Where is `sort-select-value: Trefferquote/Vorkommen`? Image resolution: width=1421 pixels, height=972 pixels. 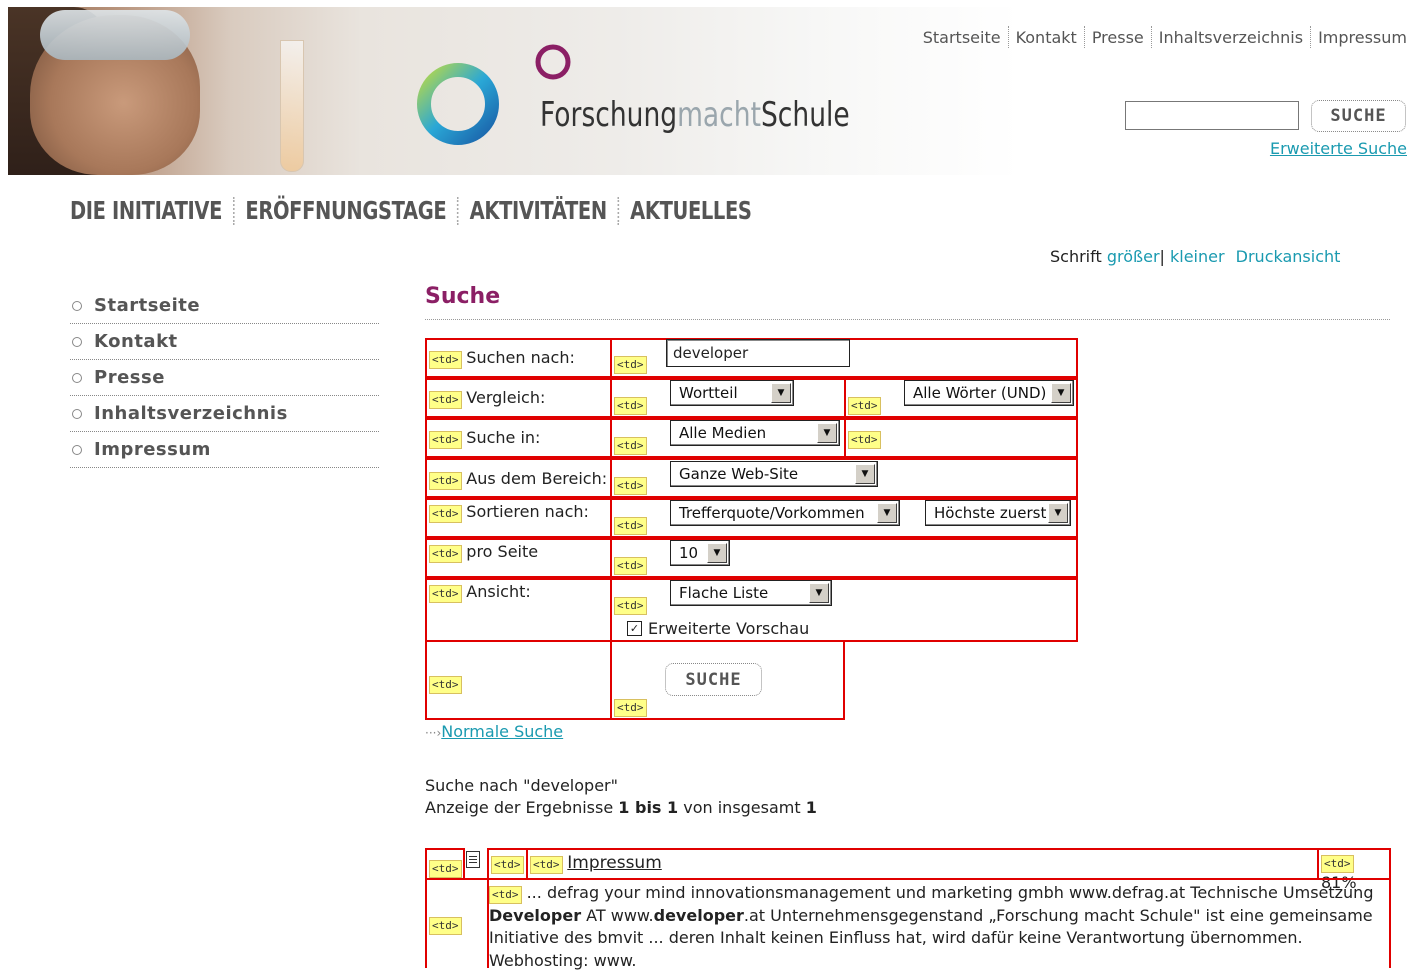 sort-select-value: Trefferquote/Vorkommen is located at coordinates (772, 513).